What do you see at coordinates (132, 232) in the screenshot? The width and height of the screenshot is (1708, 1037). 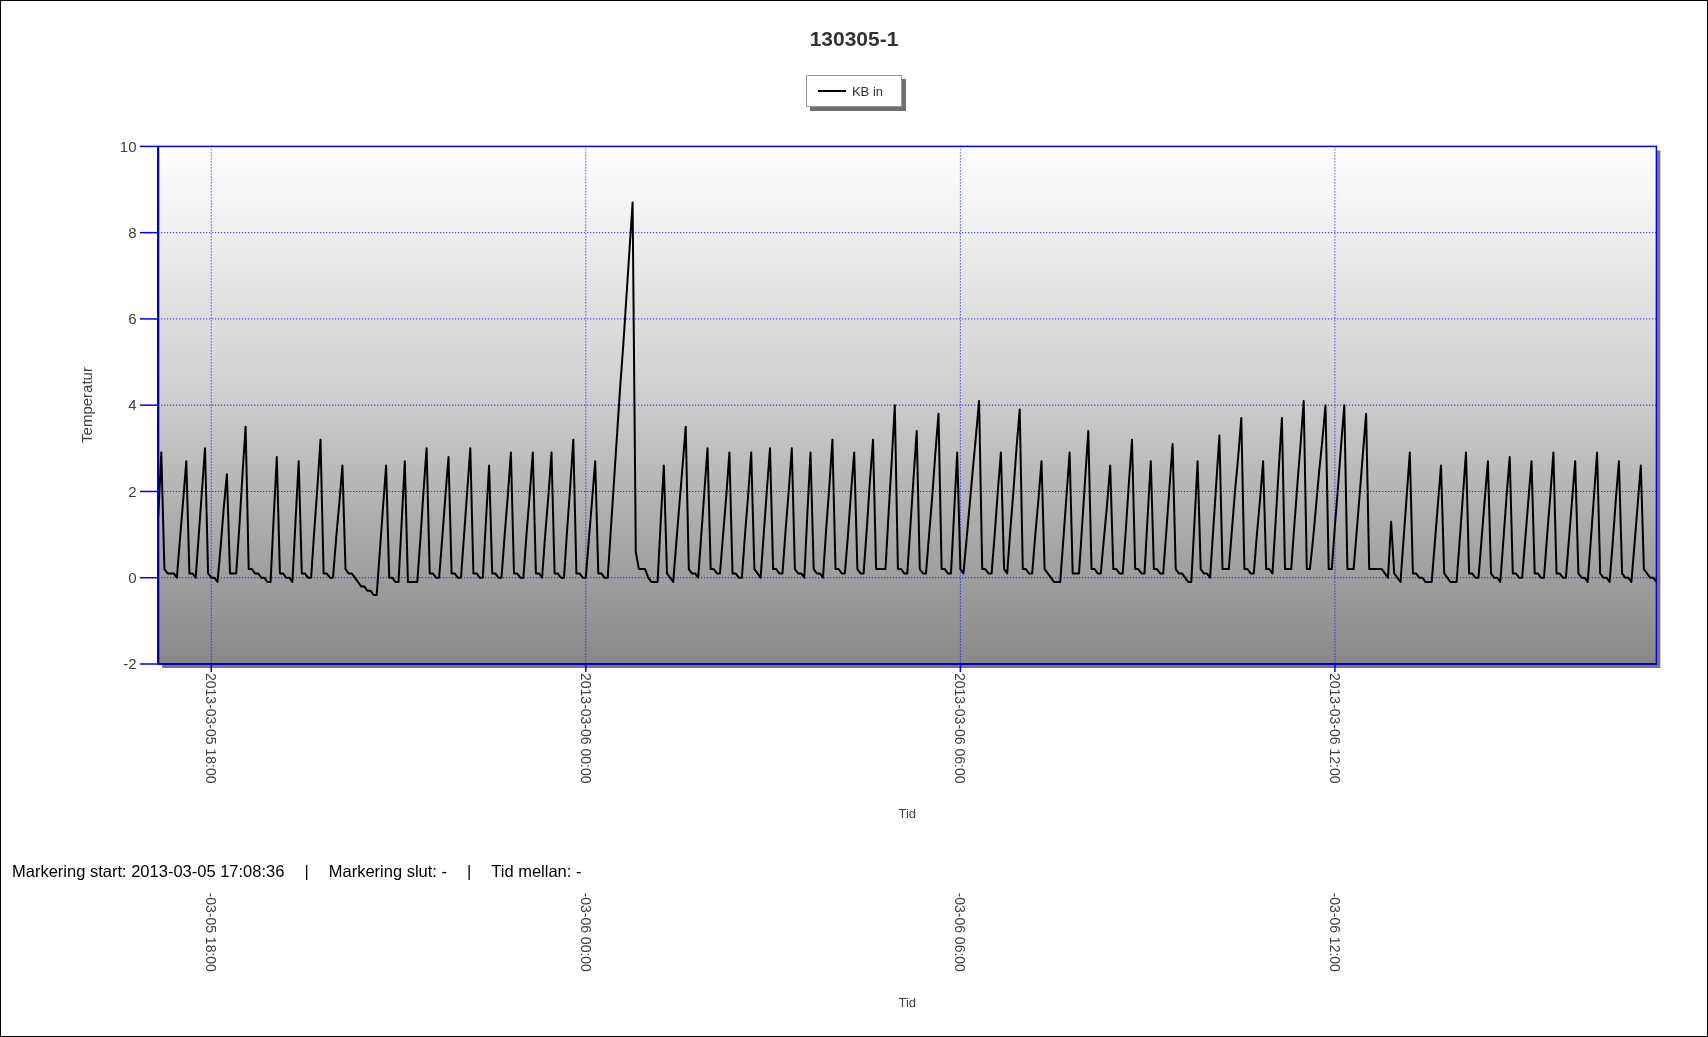 I see `y-tick-label: 8` at bounding box center [132, 232].